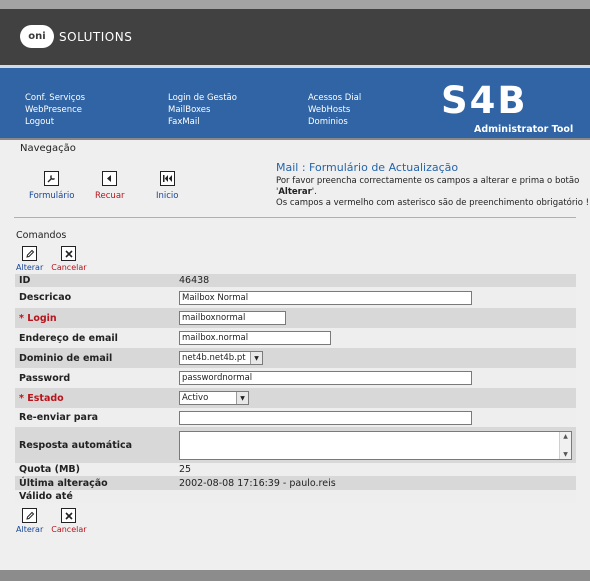 This screenshot has height=581, width=590. What do you see at coordinates (95, 483) in the screenshot?
I see `ultima-label: Última alteração` at bounding box center [95, 483].